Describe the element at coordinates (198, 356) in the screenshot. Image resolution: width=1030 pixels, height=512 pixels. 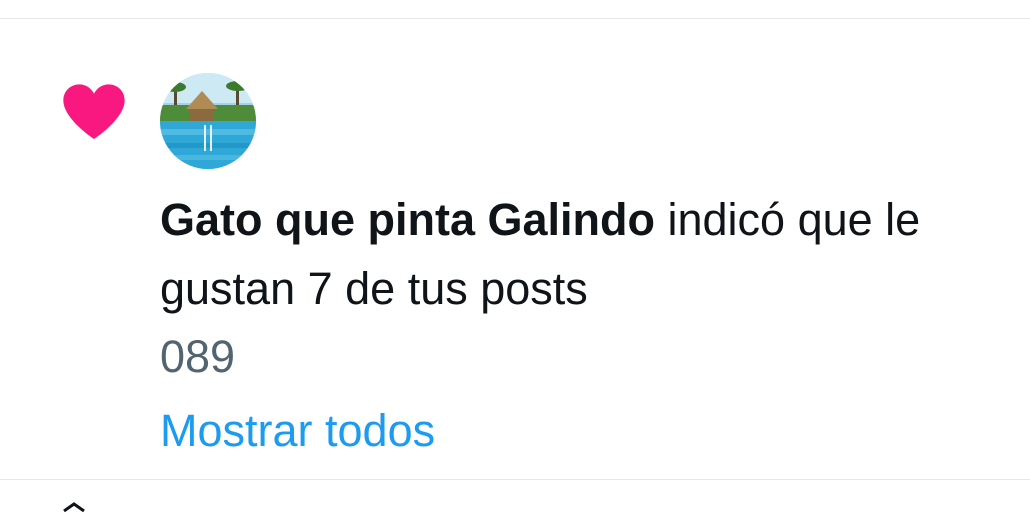
I see `post-excerpt: 089` at that location.